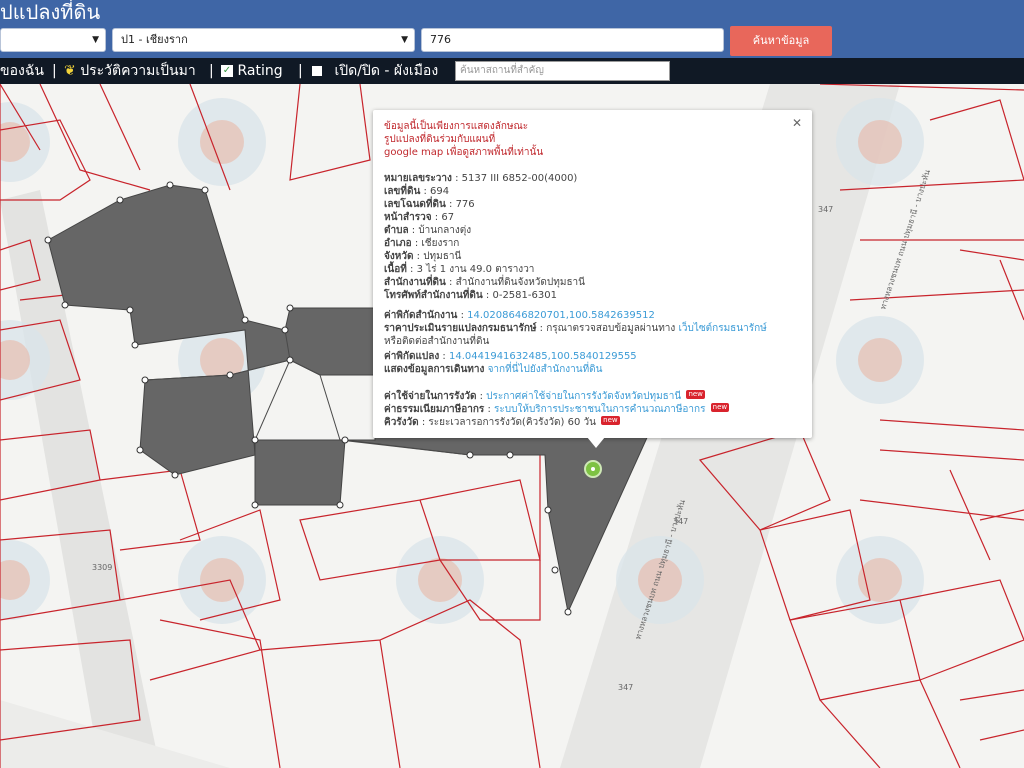 The height and width of the screenshot is (768, 1024). I want to click on row-label: ค่าใช้จ่ายในการรังวัด, so click(430, 396).